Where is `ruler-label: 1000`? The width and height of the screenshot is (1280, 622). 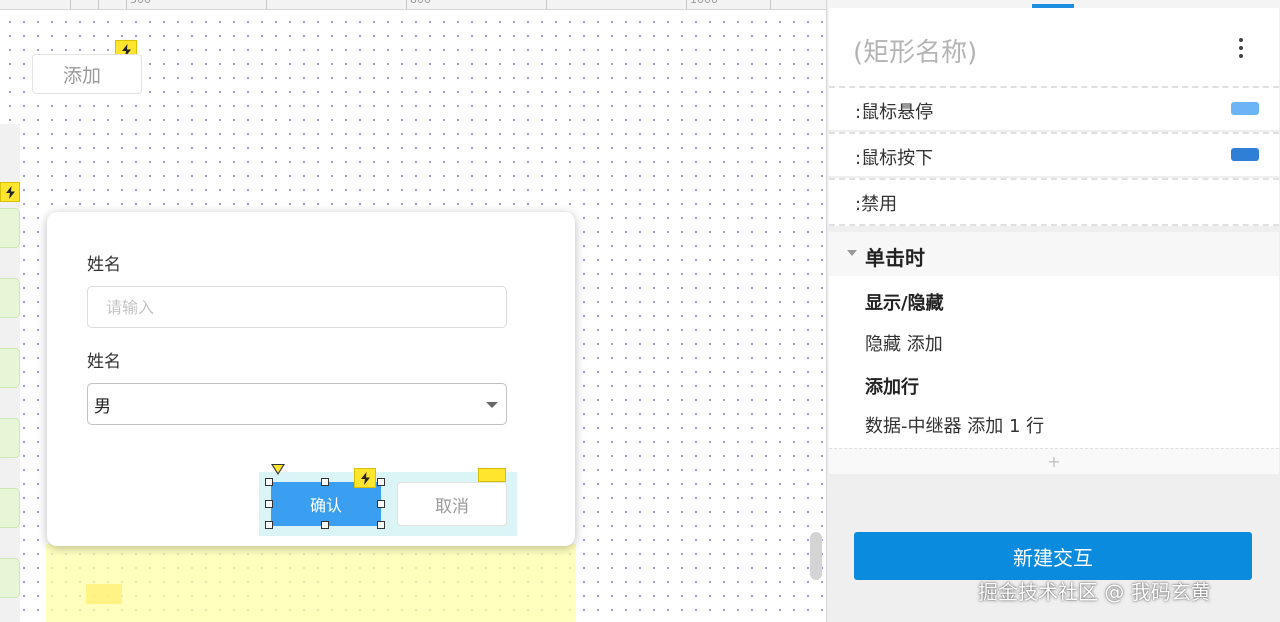 ruler-label: 1000 is located at coordinates (704, 3).